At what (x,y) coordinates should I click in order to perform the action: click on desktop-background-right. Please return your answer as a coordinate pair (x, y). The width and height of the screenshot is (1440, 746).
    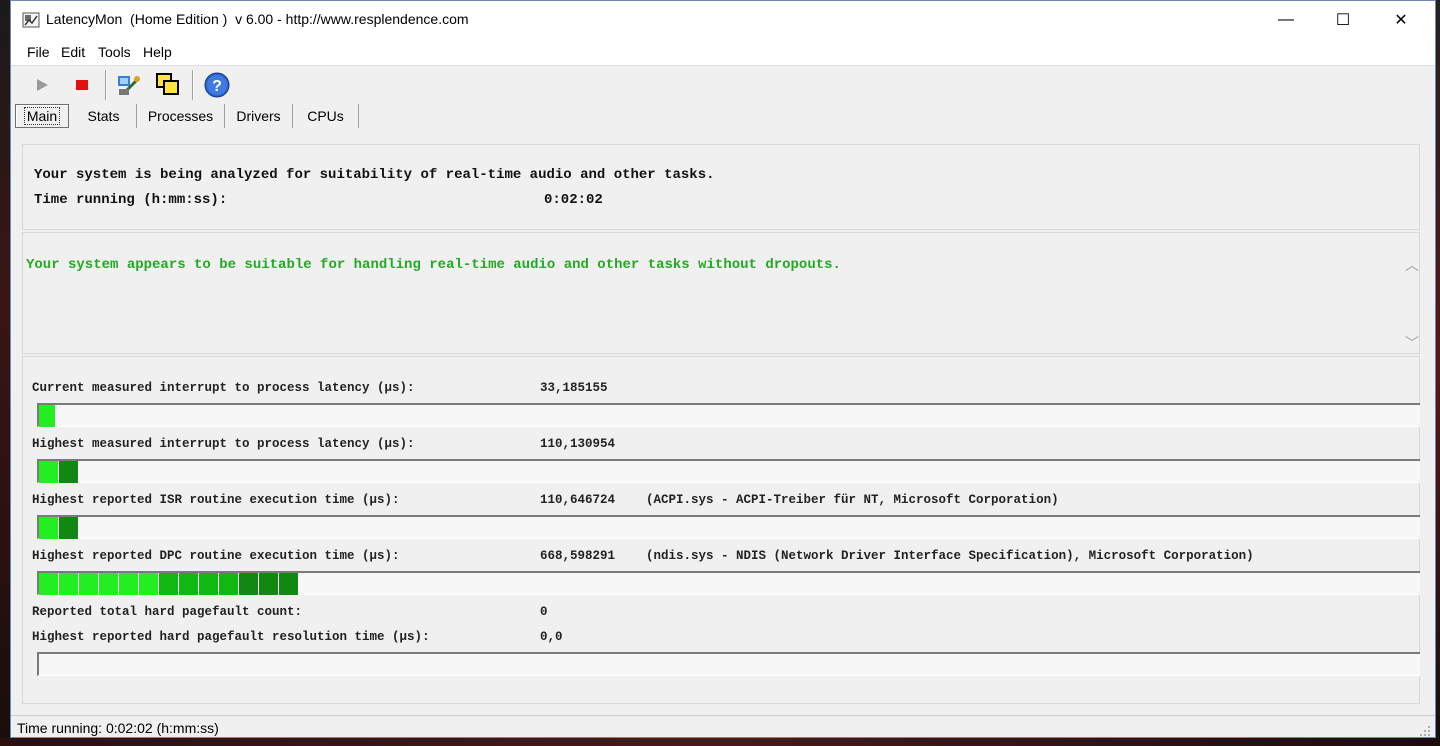
    Looking at the image, I should click on (1438, 373).